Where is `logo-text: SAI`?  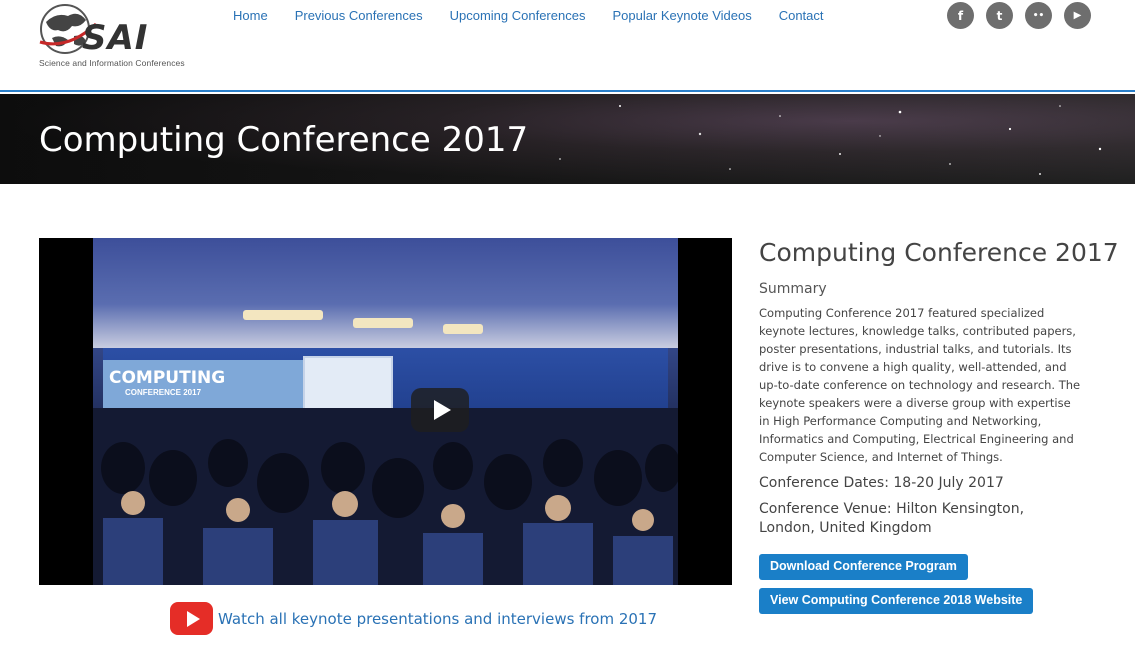 logo-text: SAI is located at coordinates (115, 38).